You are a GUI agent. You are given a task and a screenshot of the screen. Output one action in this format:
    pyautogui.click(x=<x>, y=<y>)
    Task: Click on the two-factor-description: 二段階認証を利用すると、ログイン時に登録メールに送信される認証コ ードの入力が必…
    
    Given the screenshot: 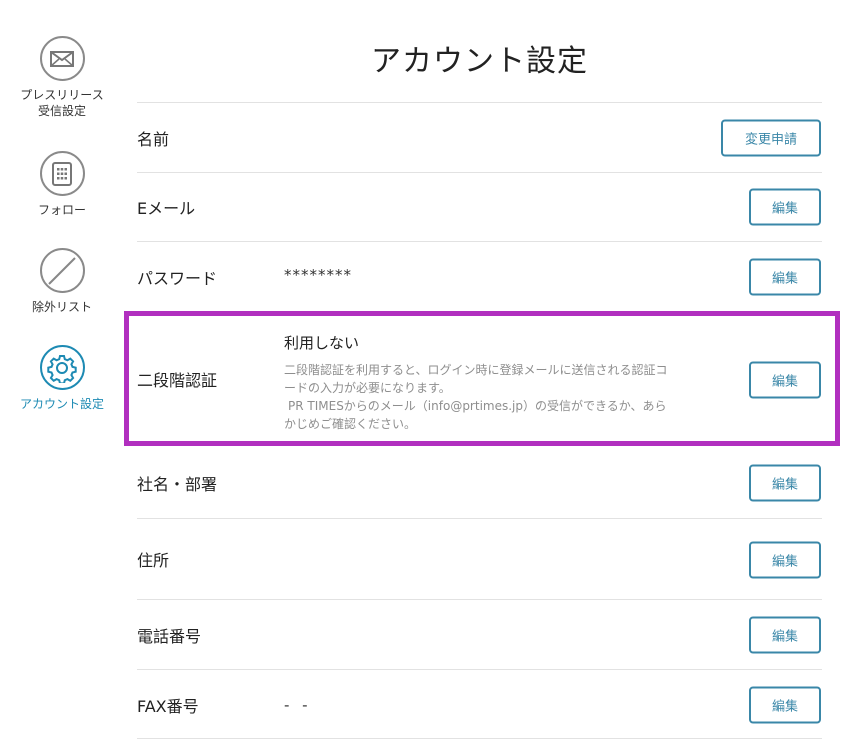 What is the action you would take?
    pyautogui.click(x=479, y=397)
    